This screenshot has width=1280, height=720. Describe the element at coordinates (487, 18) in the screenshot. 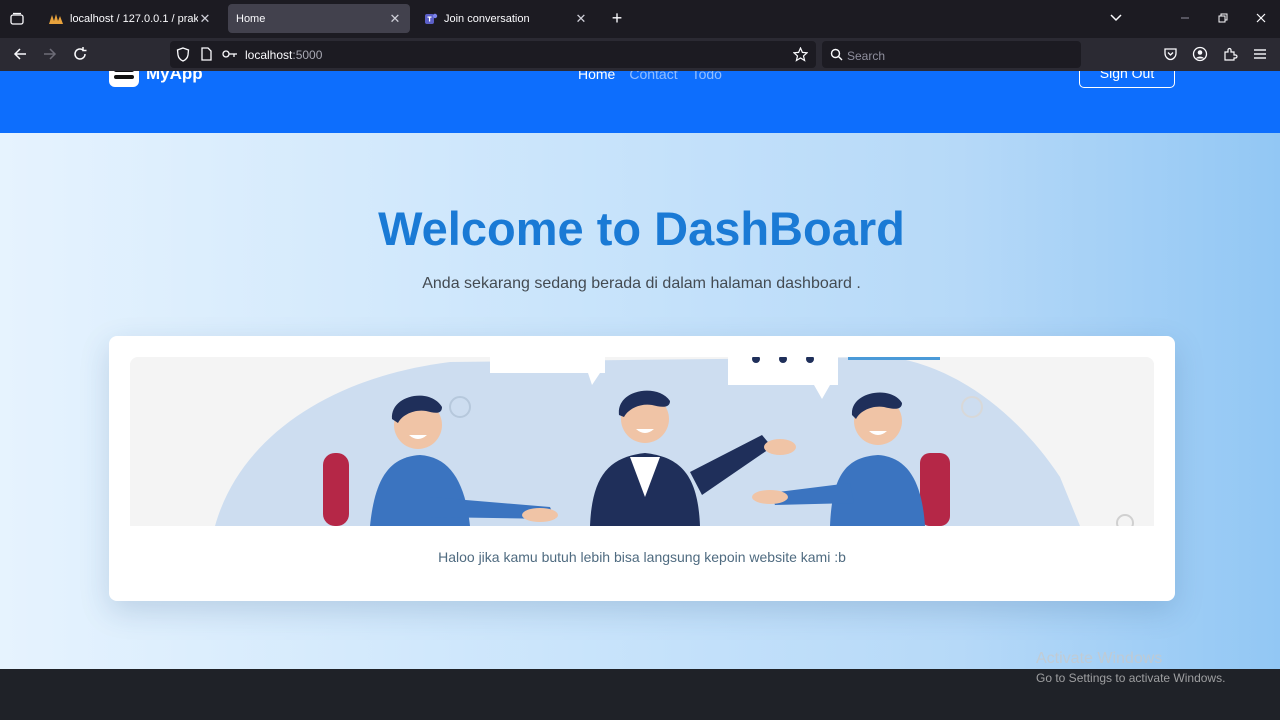

I see `tab-title: Join conversation` at that location.